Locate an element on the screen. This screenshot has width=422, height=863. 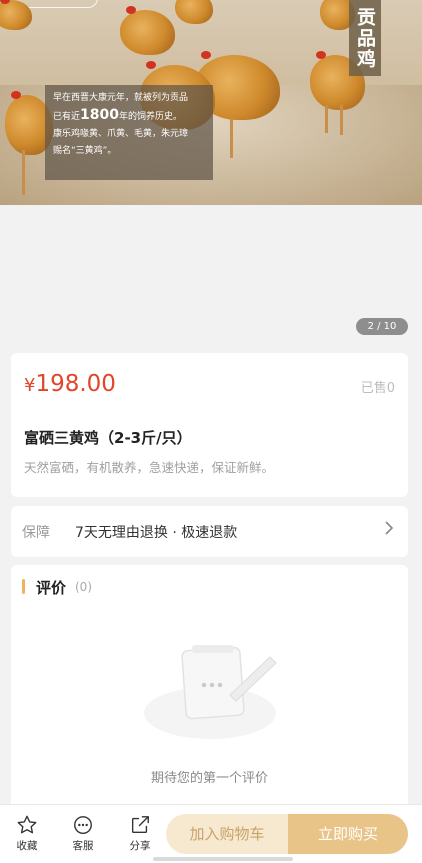
caption-text: 年的饲养历史。 is located at coordinates (150, 117).